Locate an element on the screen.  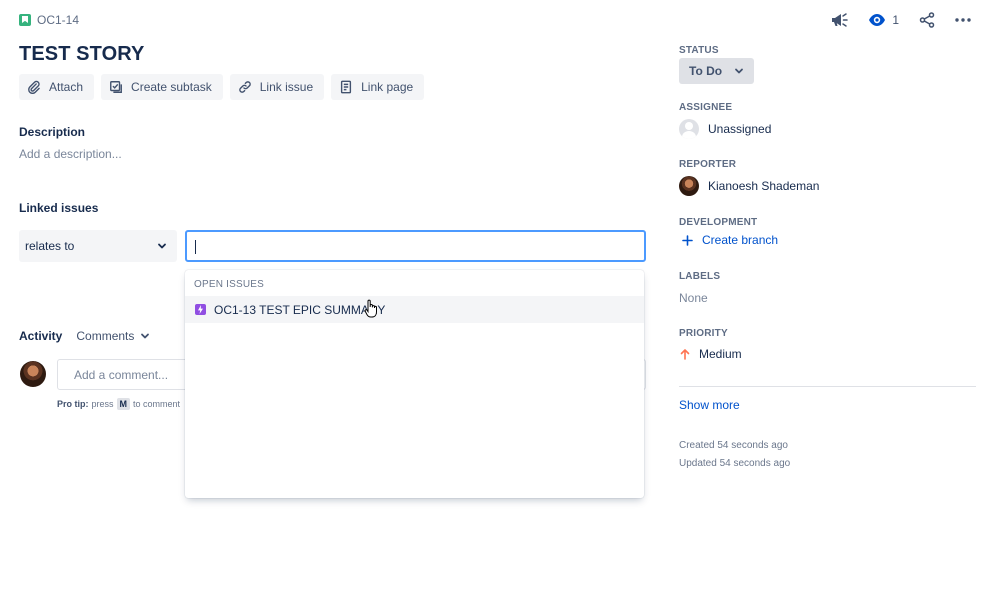
activity-header: Activity Comments is located at coordinates (84, 336).